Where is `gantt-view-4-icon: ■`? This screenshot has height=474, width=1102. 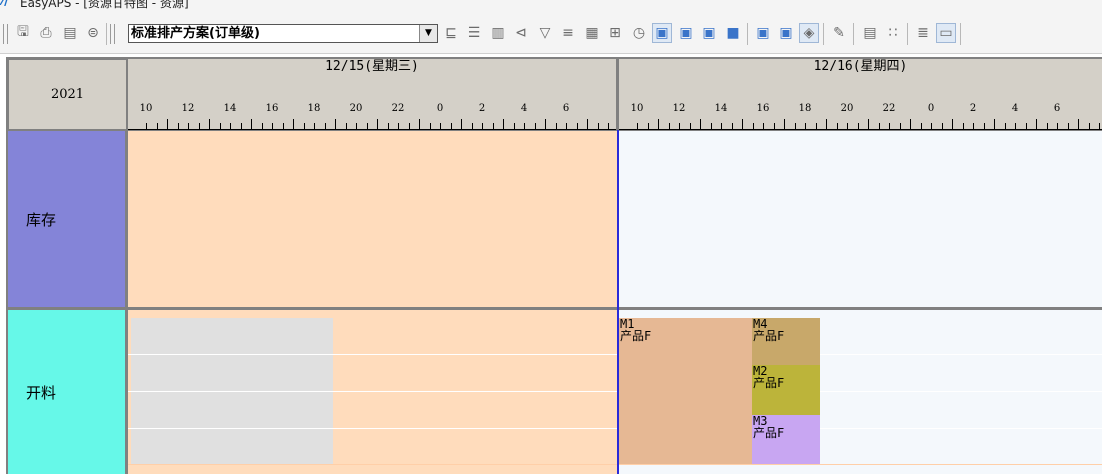
gantt-view-4-icon: ■ is located at coordinates (733, 33).